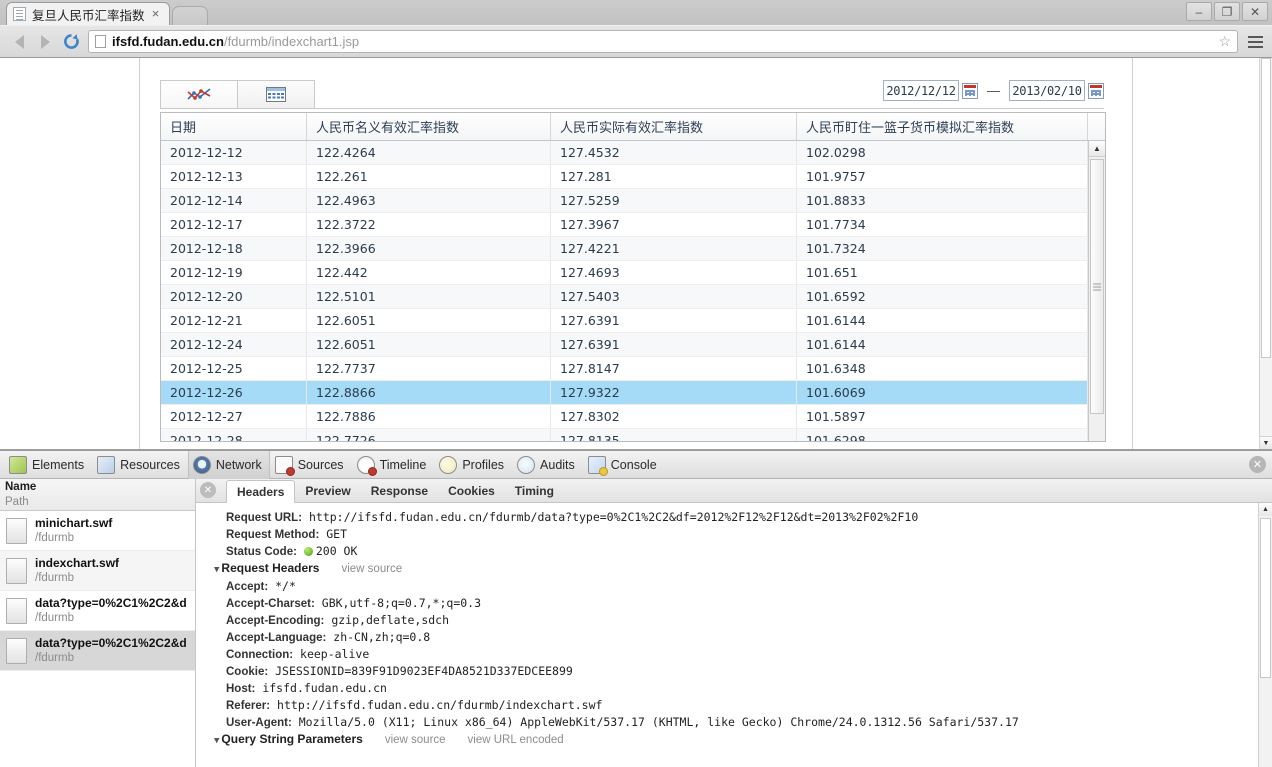 This screenshot has height=767, width=1272. What do you see at coordinates (633, 177) in the screenshot?
I see `table-row: 2012-12-13 122.261 127.281 101.9757` at bounding box center [633, 177].